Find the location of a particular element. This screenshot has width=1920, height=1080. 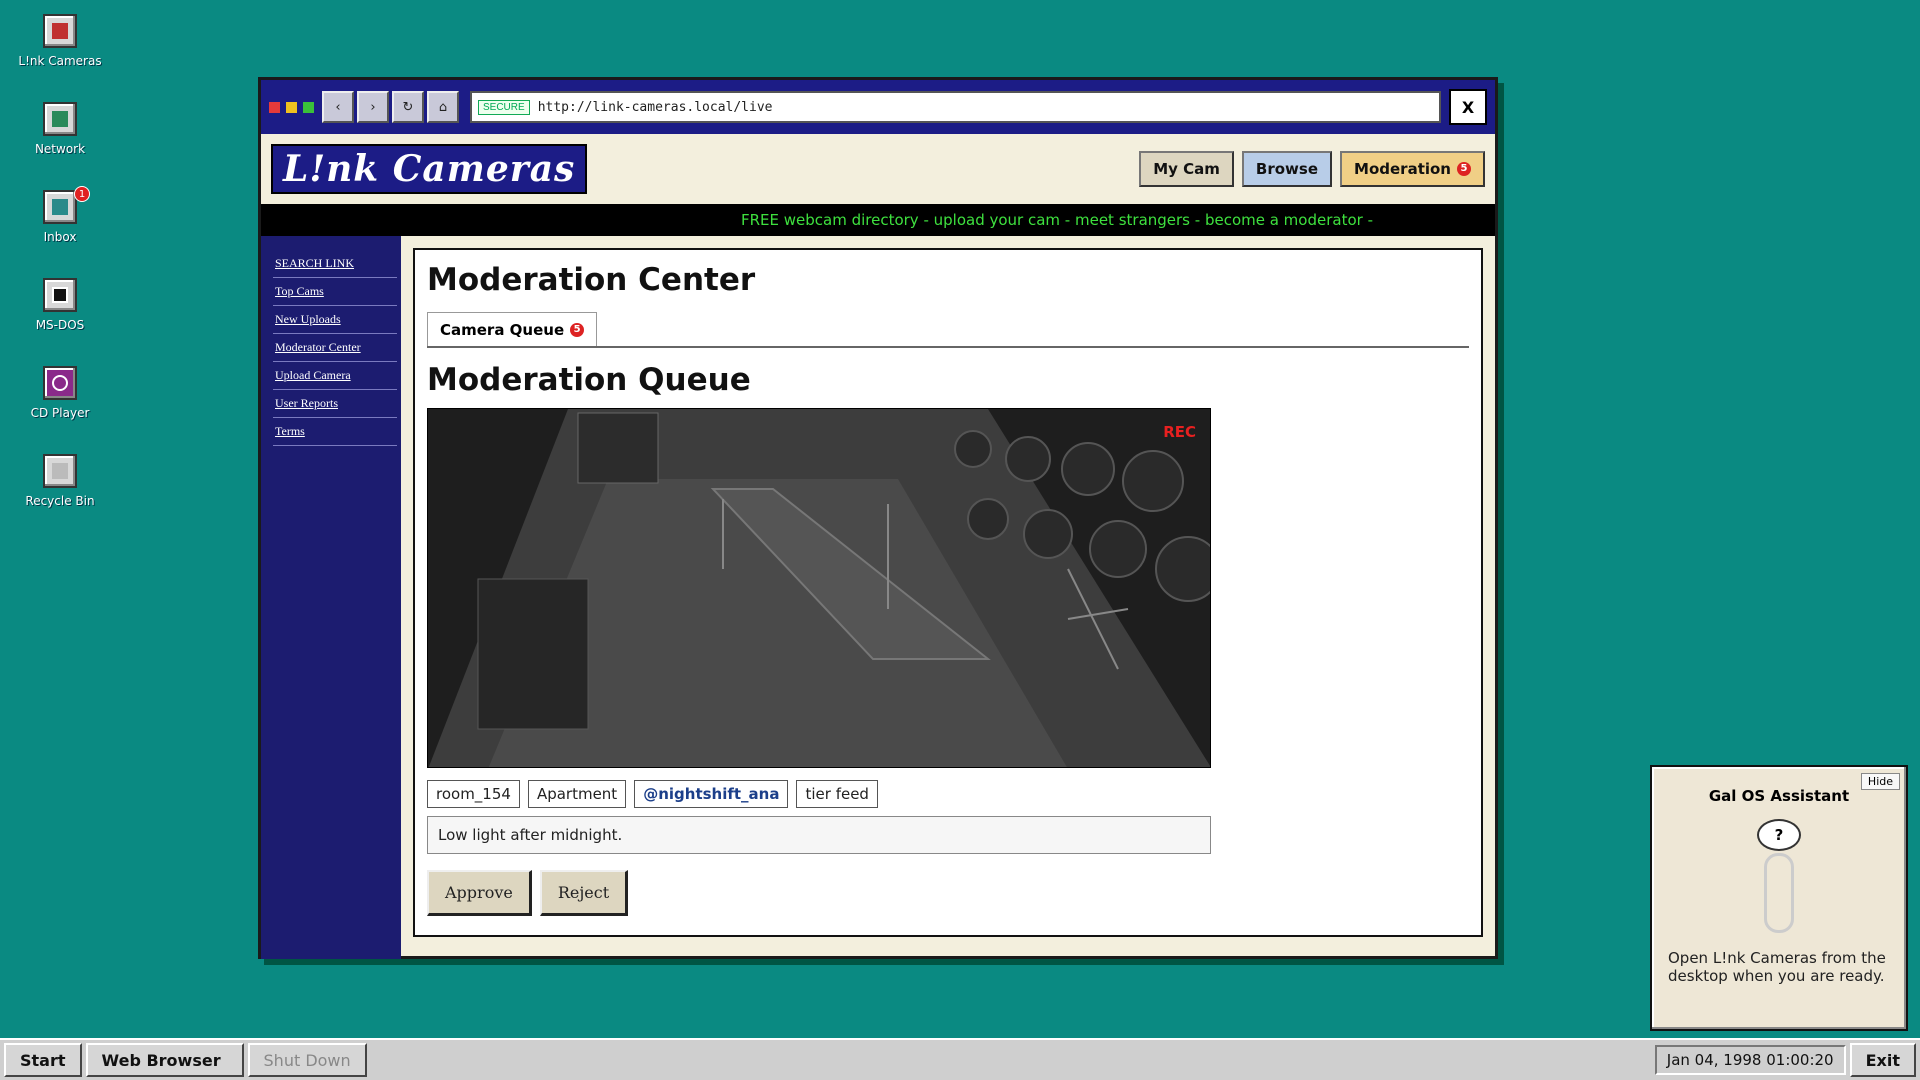

reload-icon: ↻ is located at coordinates (408, 107).